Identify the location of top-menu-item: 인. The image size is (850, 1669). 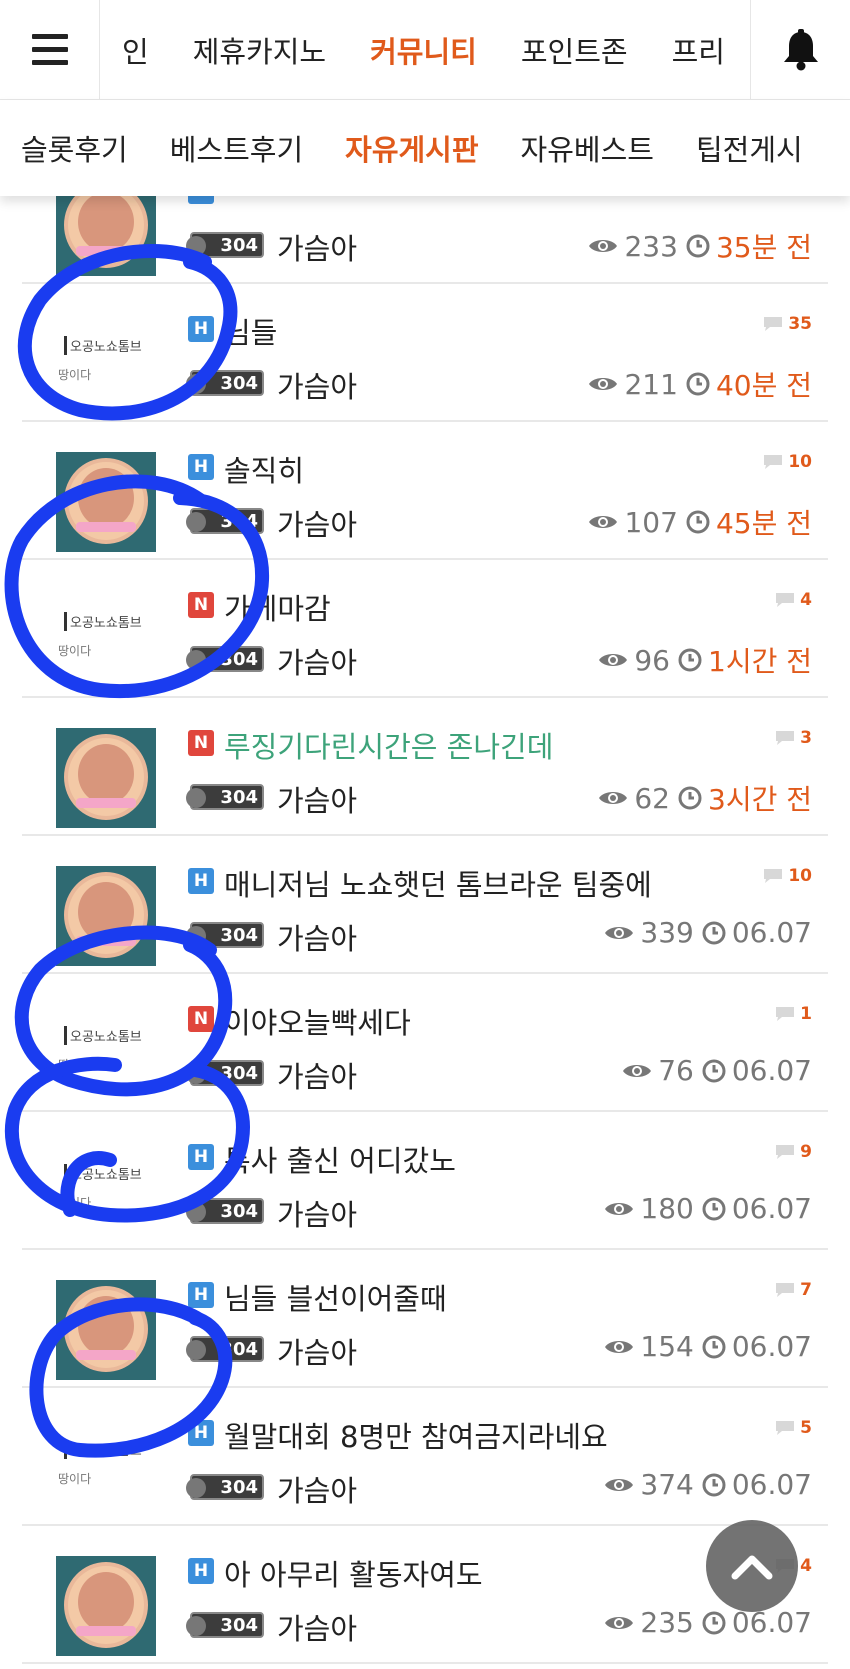
(135, 50).